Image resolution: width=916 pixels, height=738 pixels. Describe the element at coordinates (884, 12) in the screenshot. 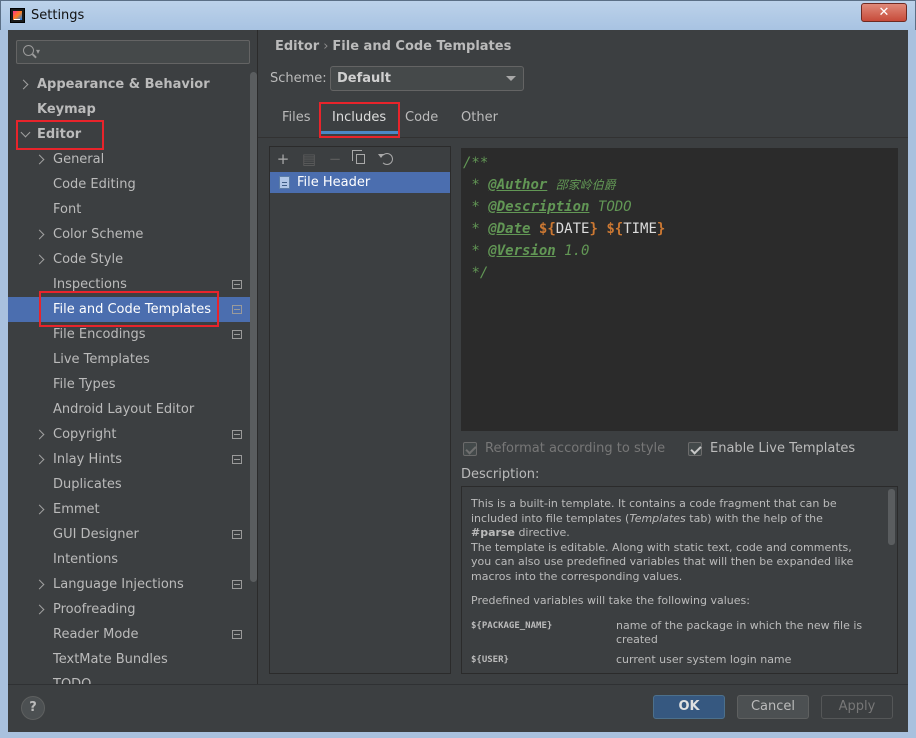

I see `window-close-button: ✕` at that location.